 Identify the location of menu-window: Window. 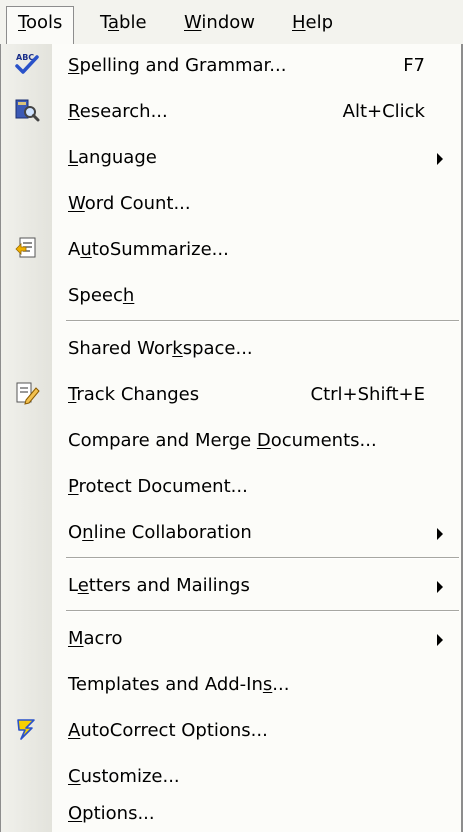
(219, 23).